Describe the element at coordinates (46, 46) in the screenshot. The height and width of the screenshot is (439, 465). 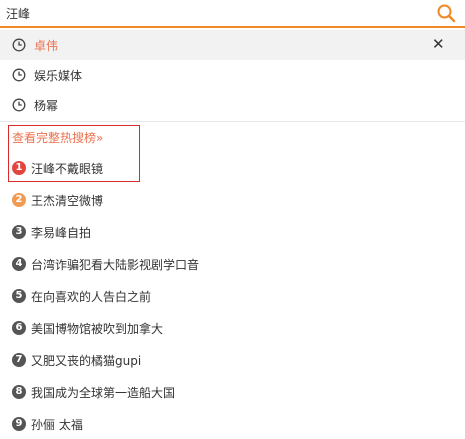
I see `history-item-label: 卓伟` at that location.